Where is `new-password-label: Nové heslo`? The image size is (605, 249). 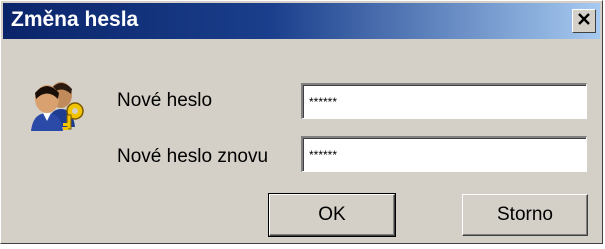 new-password-label: Nové heslo is located at coordinates (165, 100).